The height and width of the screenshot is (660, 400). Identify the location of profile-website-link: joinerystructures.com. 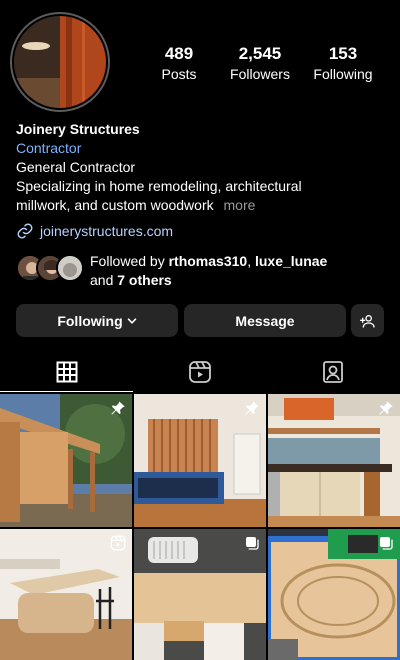
(94, 231).